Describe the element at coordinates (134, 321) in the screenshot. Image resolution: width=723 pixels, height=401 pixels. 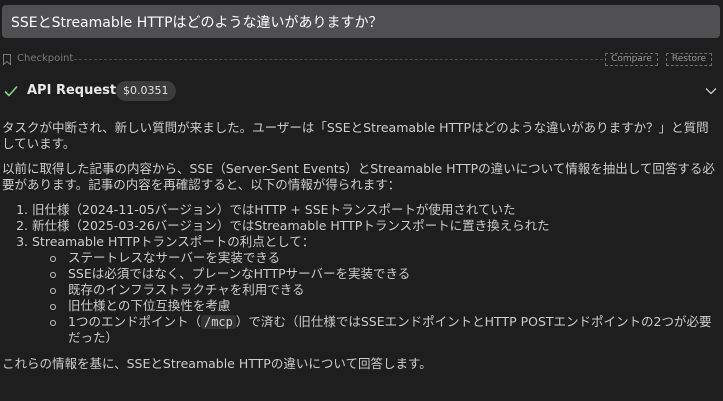
I see `sublist-item-text-before: 1つのエンドポイント（` at that location.